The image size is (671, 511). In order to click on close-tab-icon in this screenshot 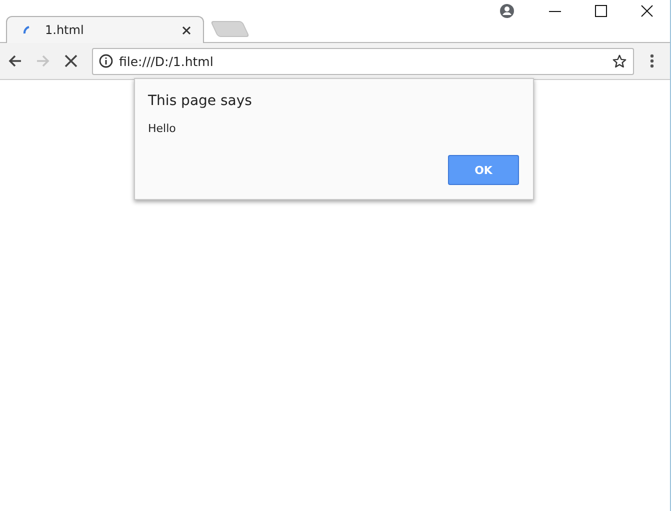, I will do `click(186, 30)`.